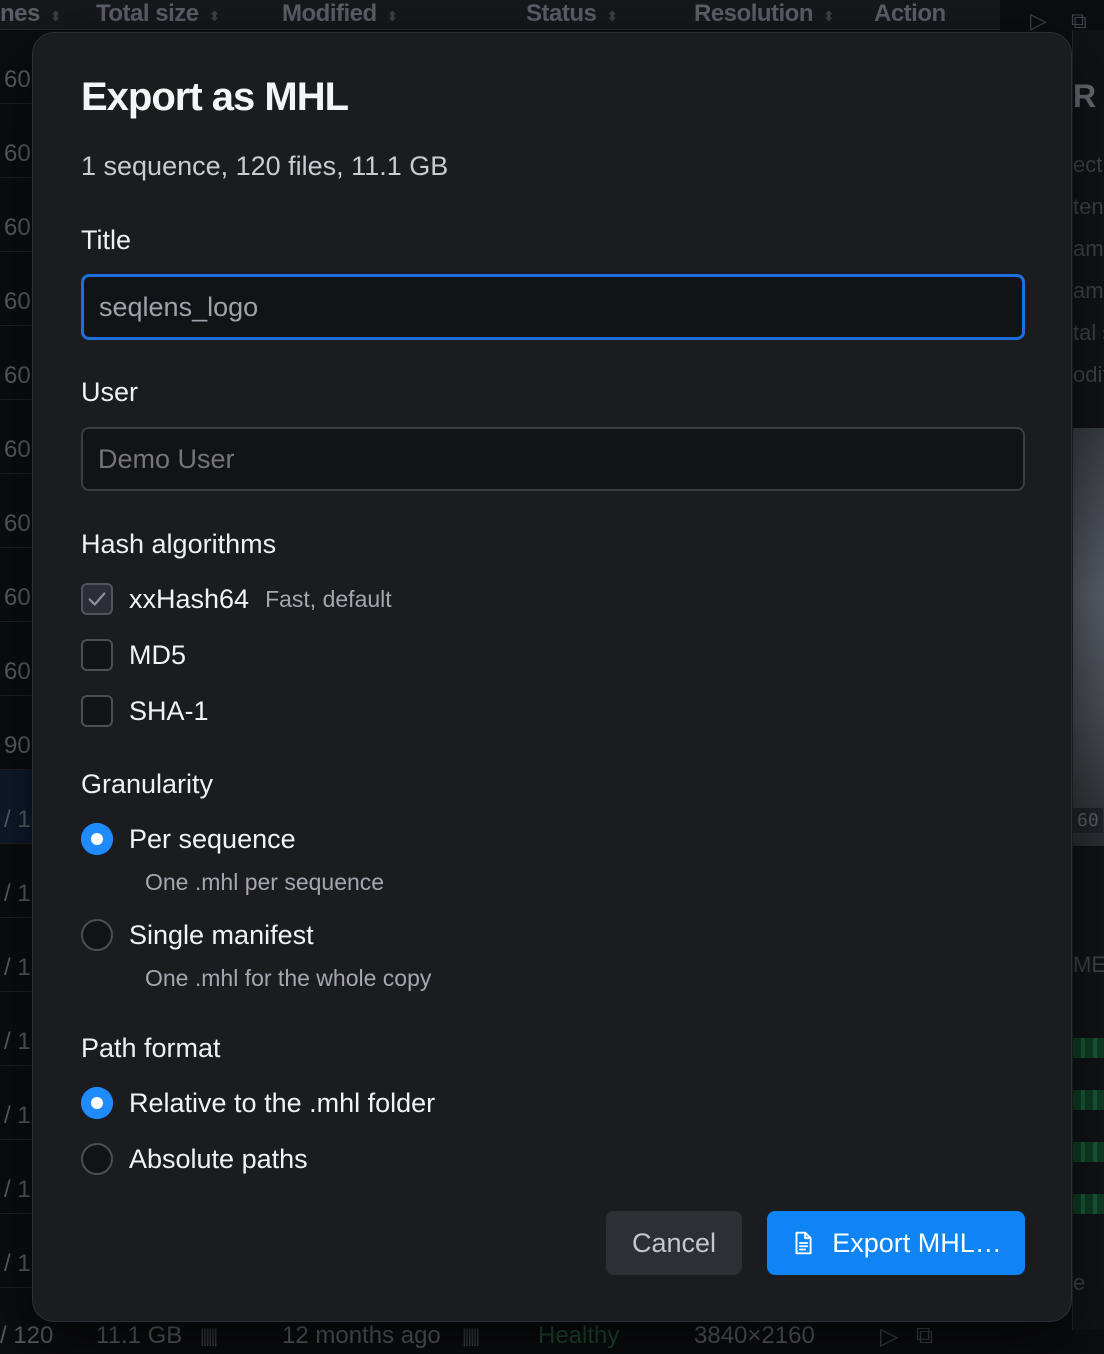 The image size is (1104, 1354). I want to click on cancel-button-label: Cancel, so click(674, 1242).